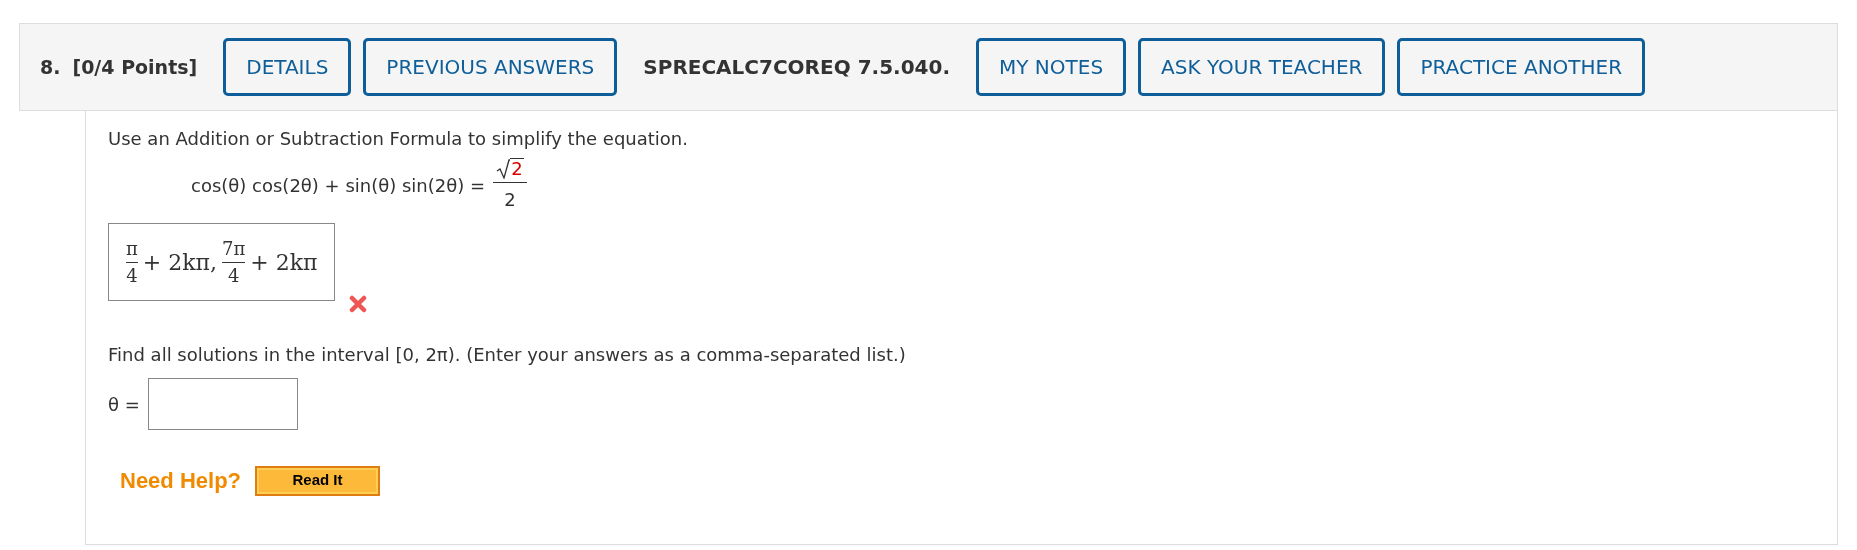 The height and width of the screenshot is (550, 1857). What do you see at coordinates (510, 168) in the screenshot?
I see `square-root: 2` at bounding box center [510, 168].